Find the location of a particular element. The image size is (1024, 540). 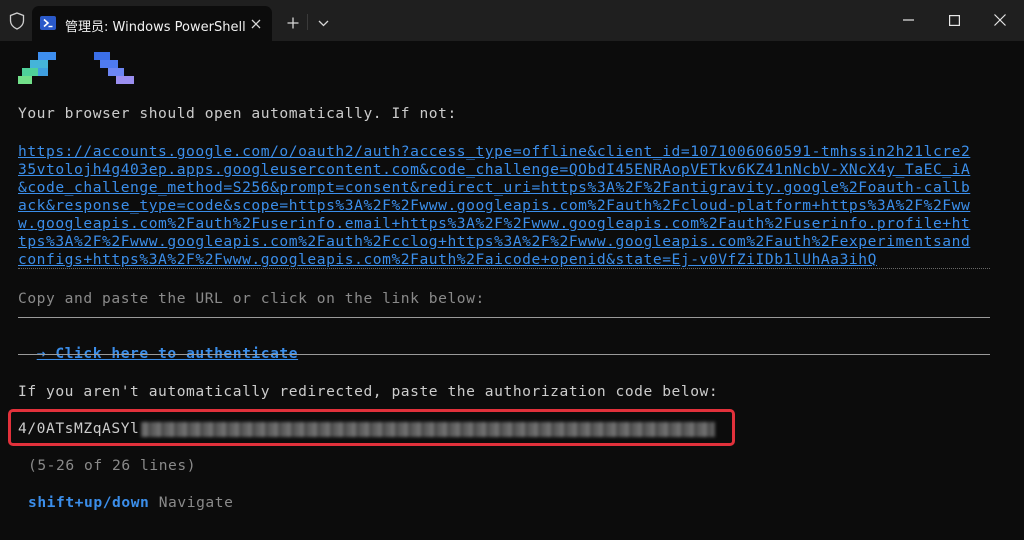

navigate-label: Navigate is located at coordinates (196, 502).